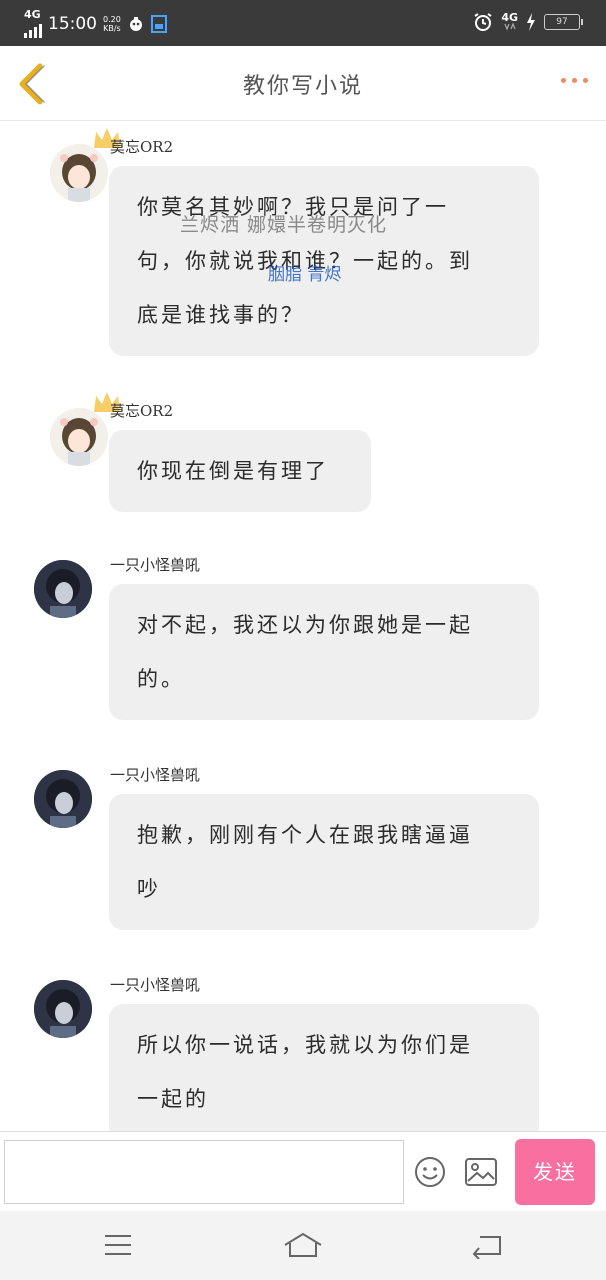 The width and height of the screenshot is (606, 1280). Describe the element at coordinates (563, 22) in the screenshot. I see `battery-indicator: 97` at that location.